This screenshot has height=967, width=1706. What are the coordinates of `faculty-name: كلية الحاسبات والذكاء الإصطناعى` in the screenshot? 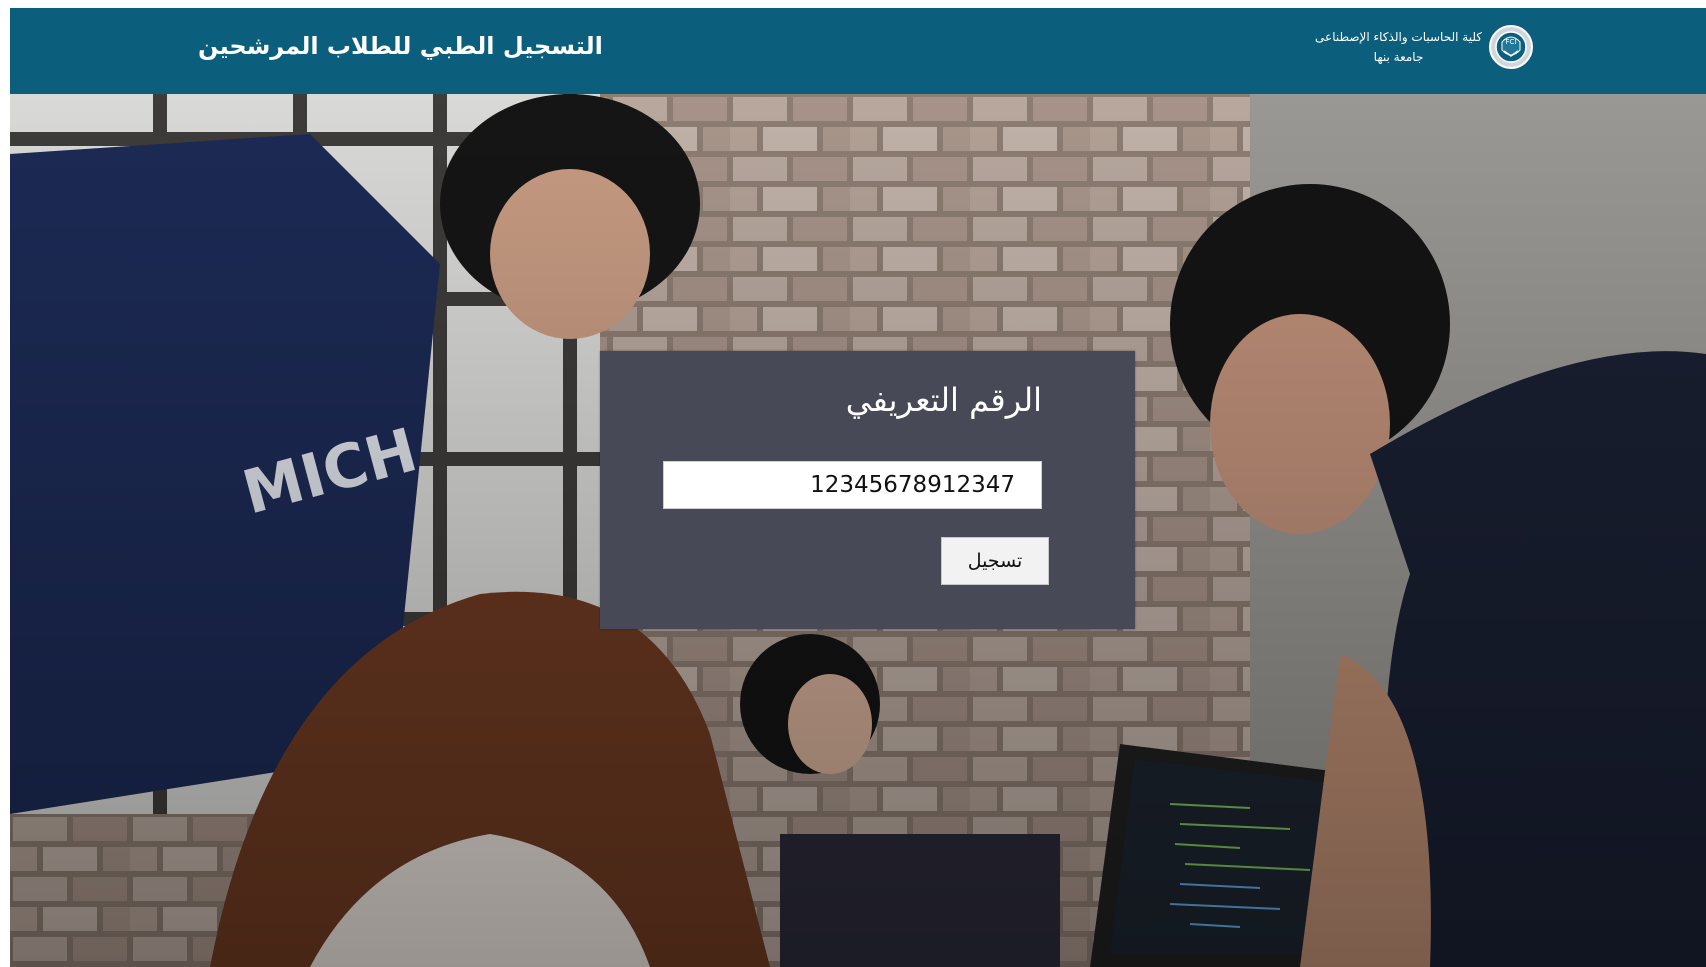 It's located at (1398, 37).